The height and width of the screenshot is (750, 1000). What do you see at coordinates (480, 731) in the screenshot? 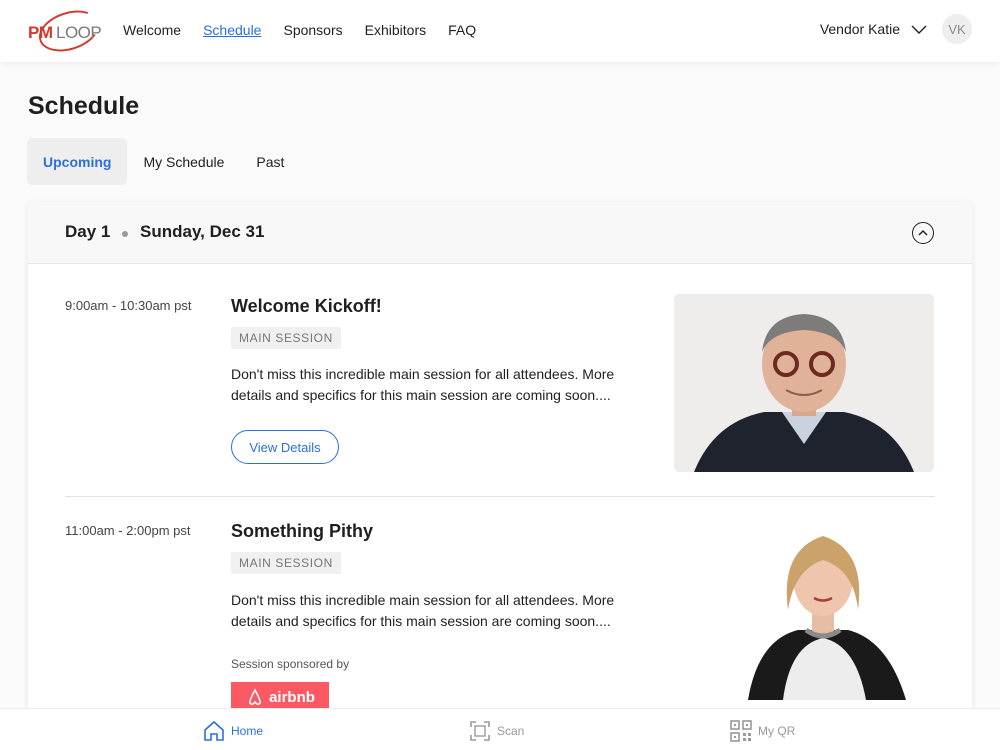
I see `scan-icon` at bounding box center [480, 731].